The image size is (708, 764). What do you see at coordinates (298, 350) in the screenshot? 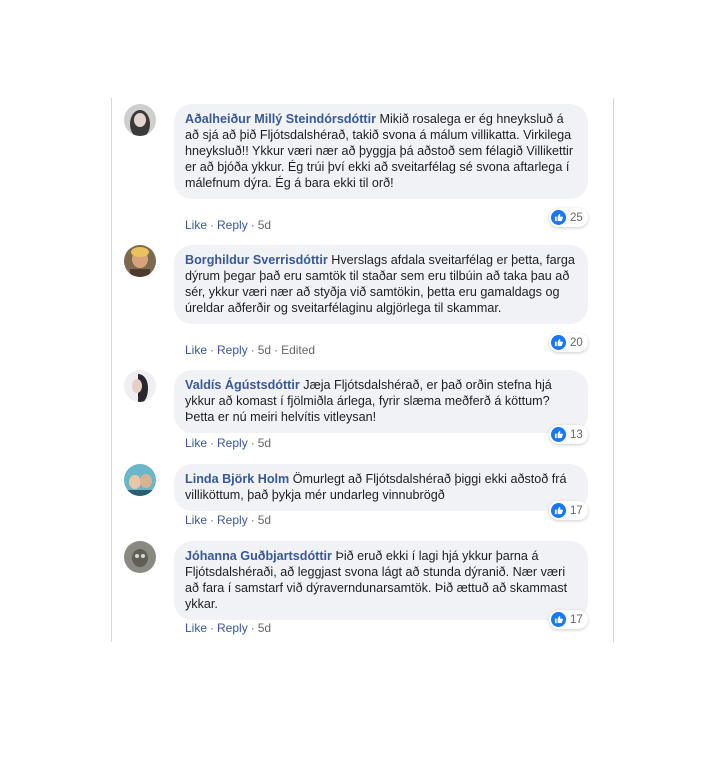
I see `edited-label: Edited` at bounding box center [298, 350].